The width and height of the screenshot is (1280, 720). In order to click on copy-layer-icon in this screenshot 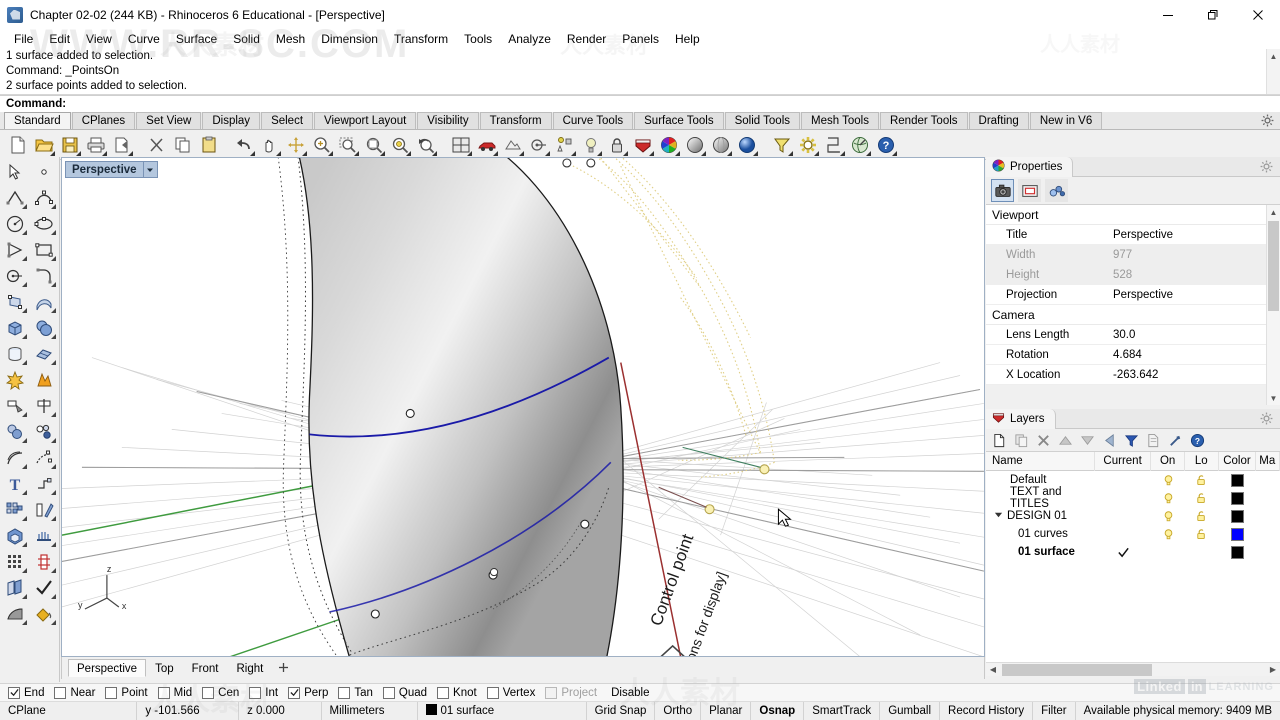, I will do `click(1021, 440)`.